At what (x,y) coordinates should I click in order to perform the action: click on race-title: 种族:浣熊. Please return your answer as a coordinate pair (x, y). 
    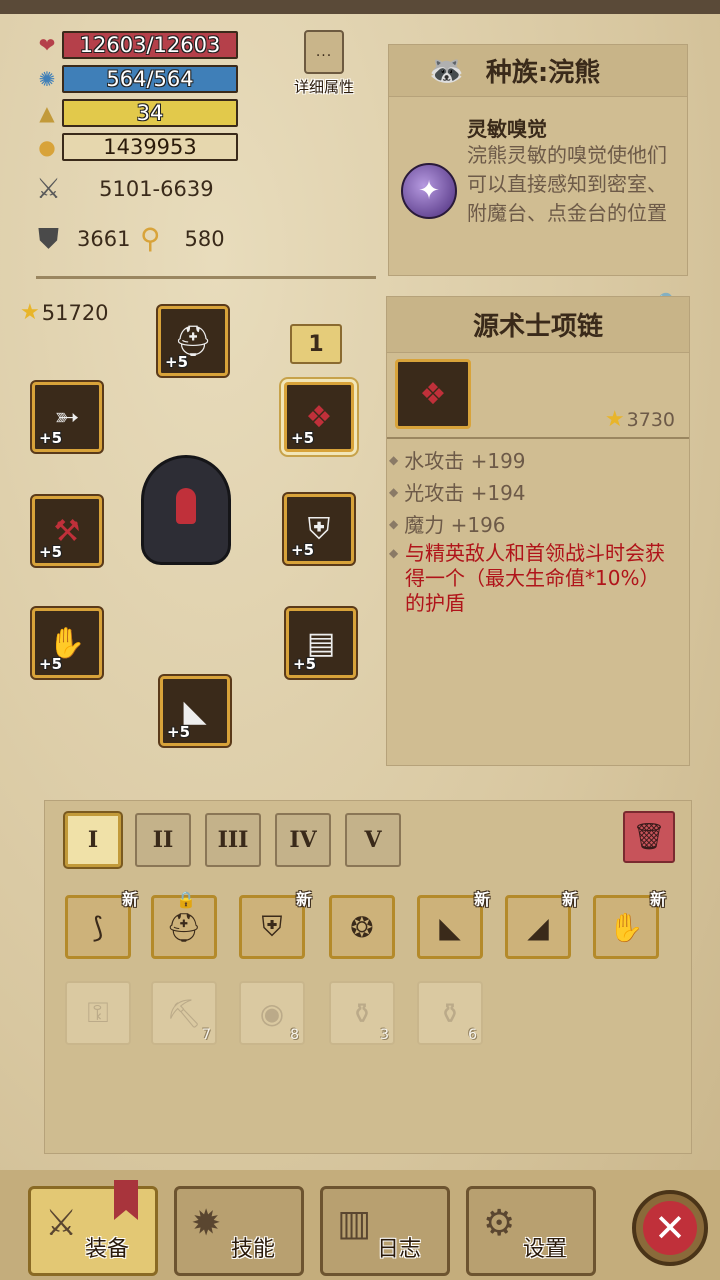
    Looking at the image, I should click on (543, 73).